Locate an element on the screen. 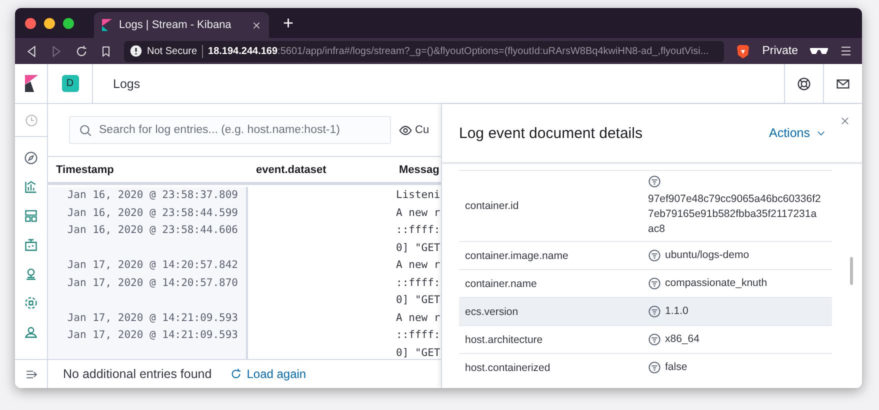  timestamp-cell: Jan 16, 2020 @ 23:58:44.606 is located at coordinates (152, 230).